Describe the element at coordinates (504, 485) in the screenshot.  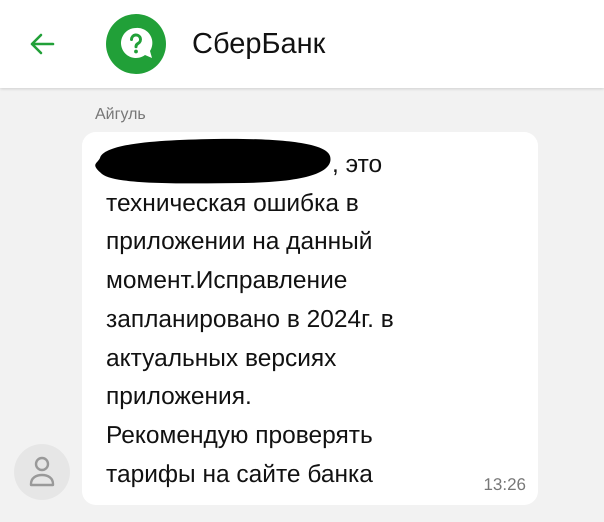
I see `message-time: 13:26` at that location.